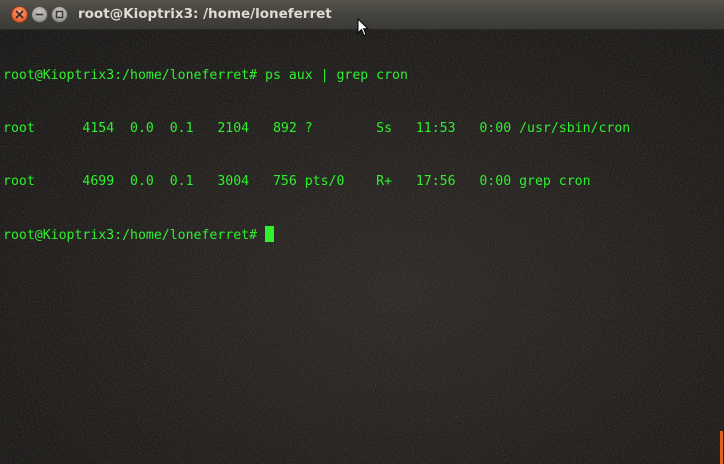 Image resolution: width=724 pixels, height=464 pixels. I want to click on close-button, so click(19, 14).